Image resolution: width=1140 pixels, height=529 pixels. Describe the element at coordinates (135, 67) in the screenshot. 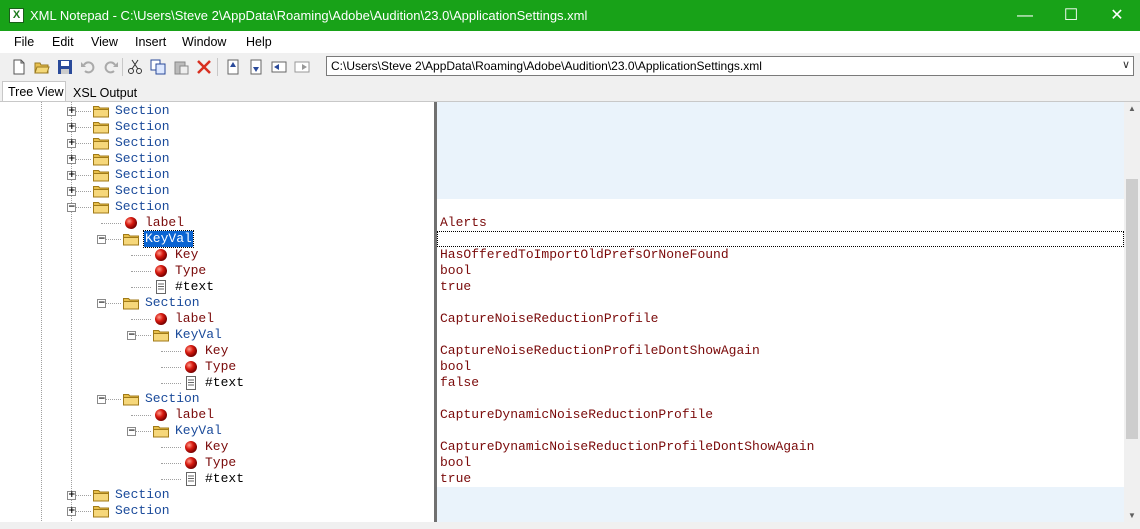

I see `cut-icon` at that location.